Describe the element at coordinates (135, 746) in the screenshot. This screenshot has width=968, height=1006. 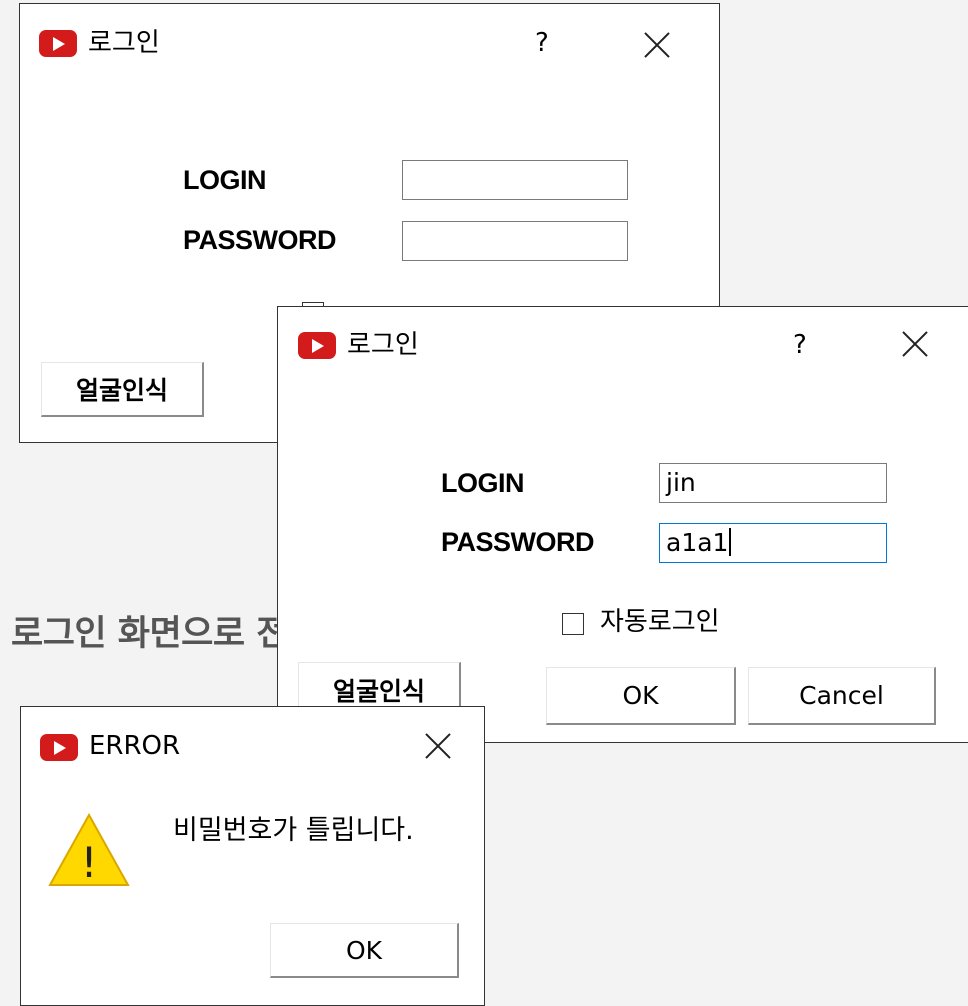
I see `window-title: ERROR` at that location.